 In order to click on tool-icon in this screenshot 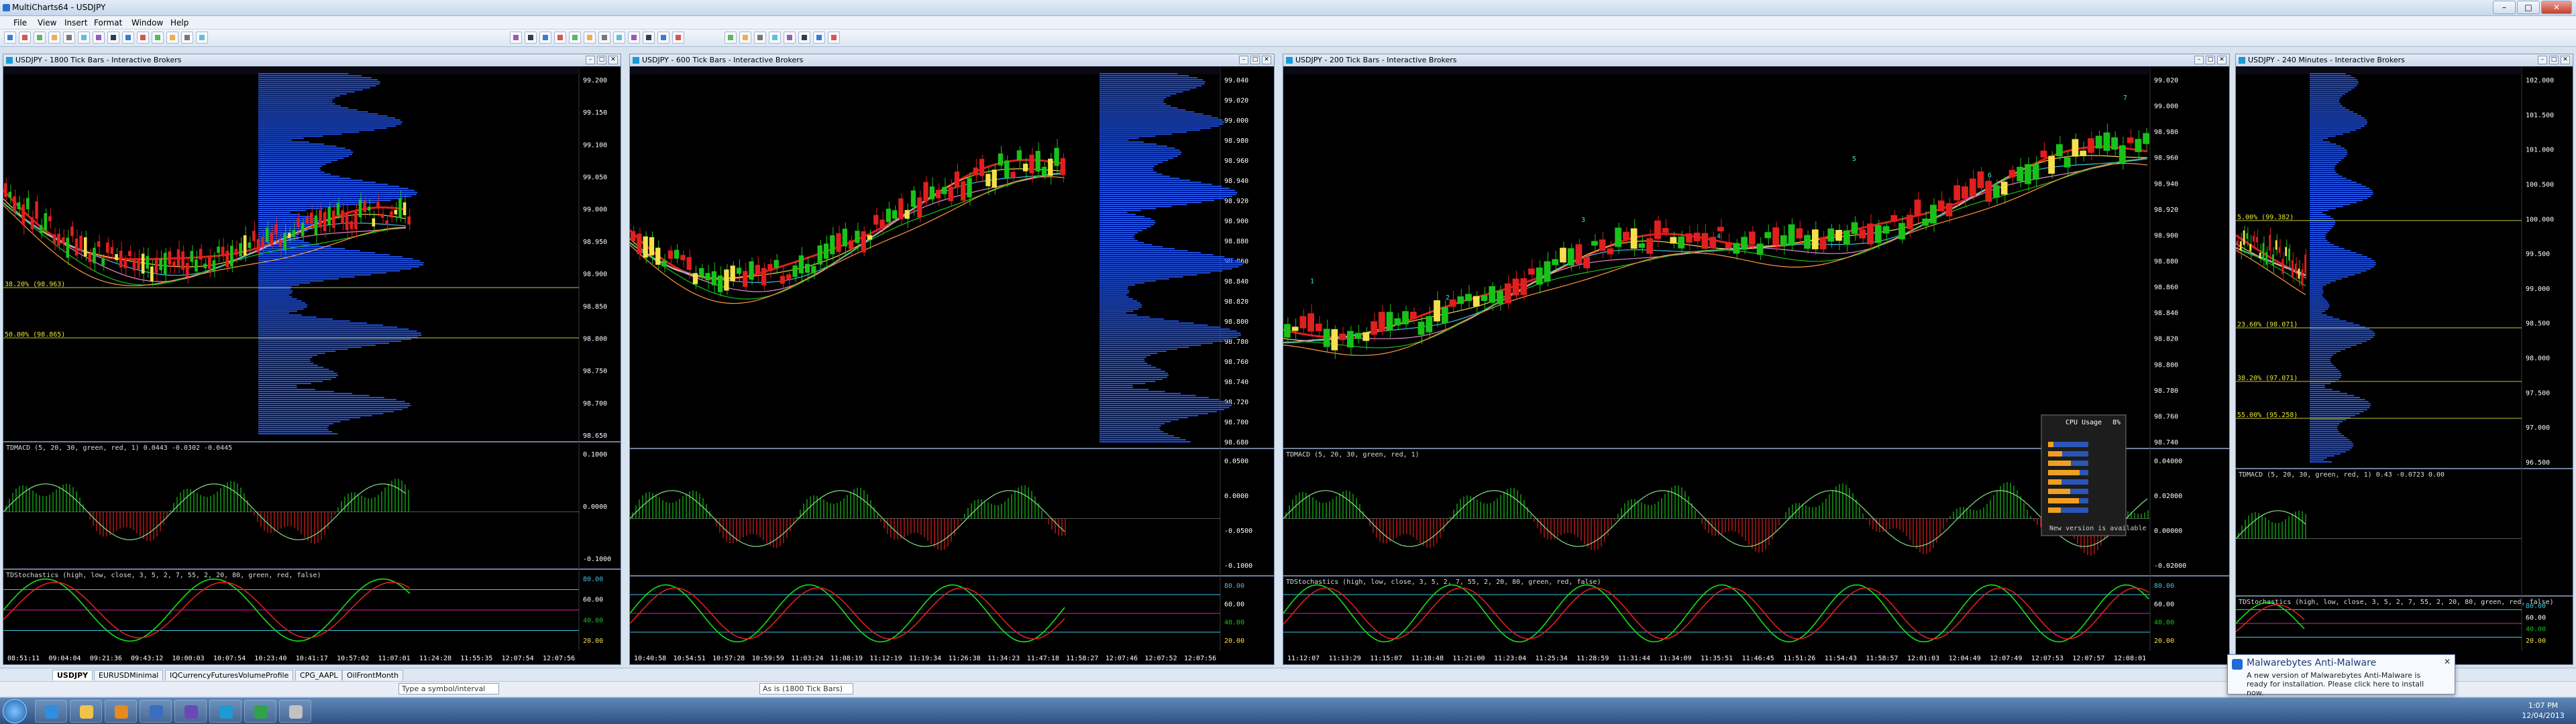, I will do `click(143, 37)`.